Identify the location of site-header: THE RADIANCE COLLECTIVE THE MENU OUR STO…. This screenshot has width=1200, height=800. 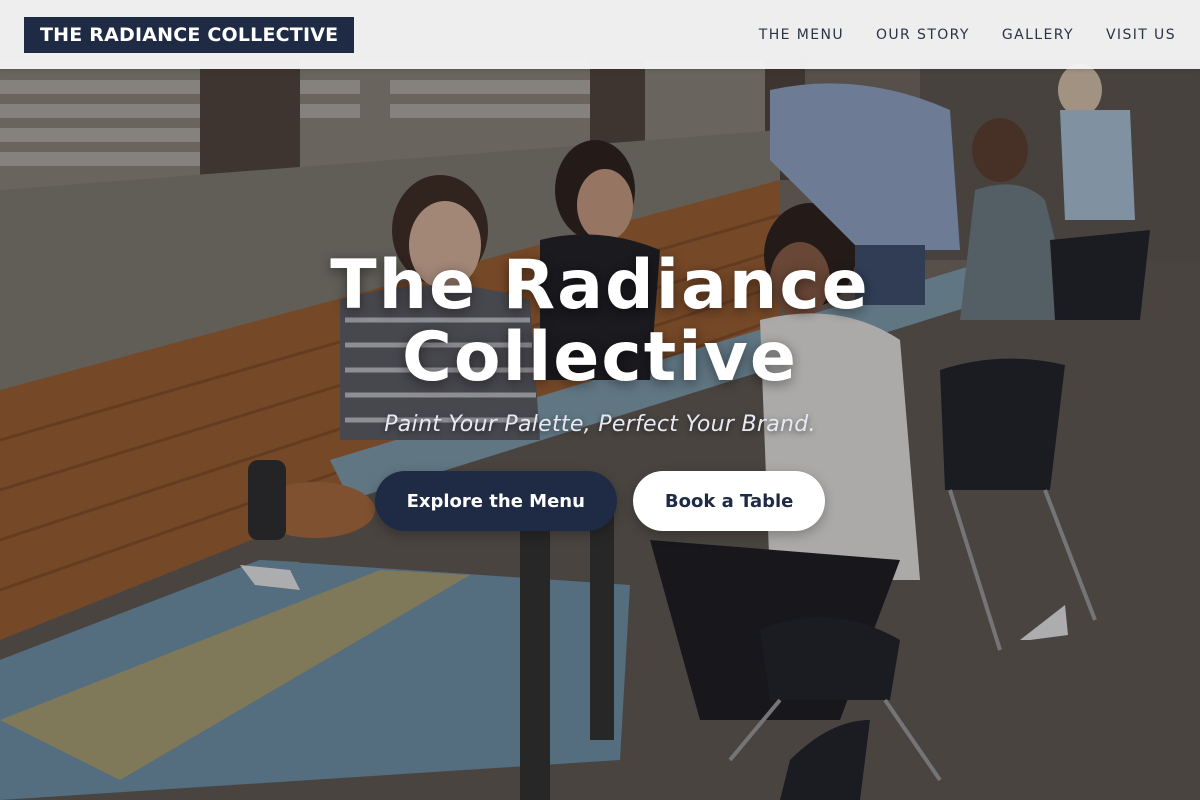
(600, 34).